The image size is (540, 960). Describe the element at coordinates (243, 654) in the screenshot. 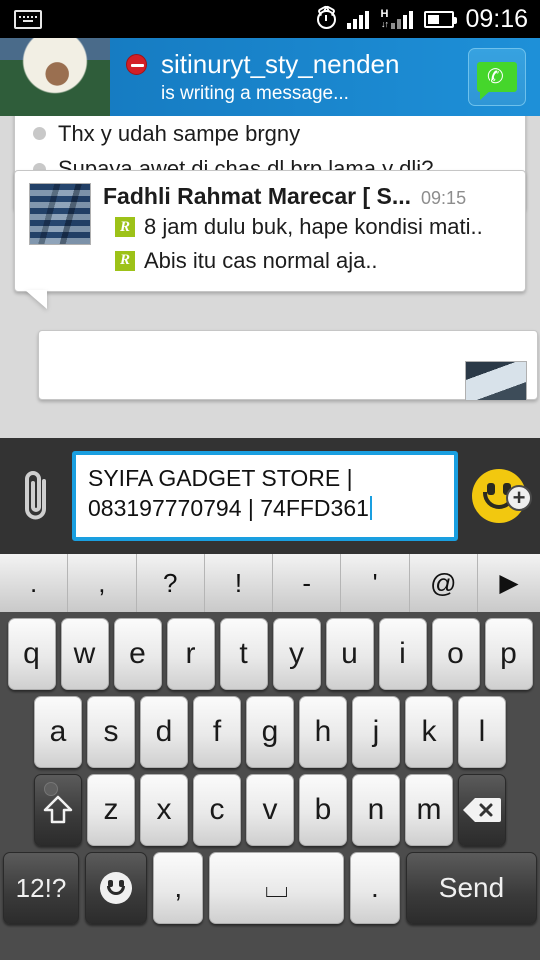

I see `key-t: t` at that location.